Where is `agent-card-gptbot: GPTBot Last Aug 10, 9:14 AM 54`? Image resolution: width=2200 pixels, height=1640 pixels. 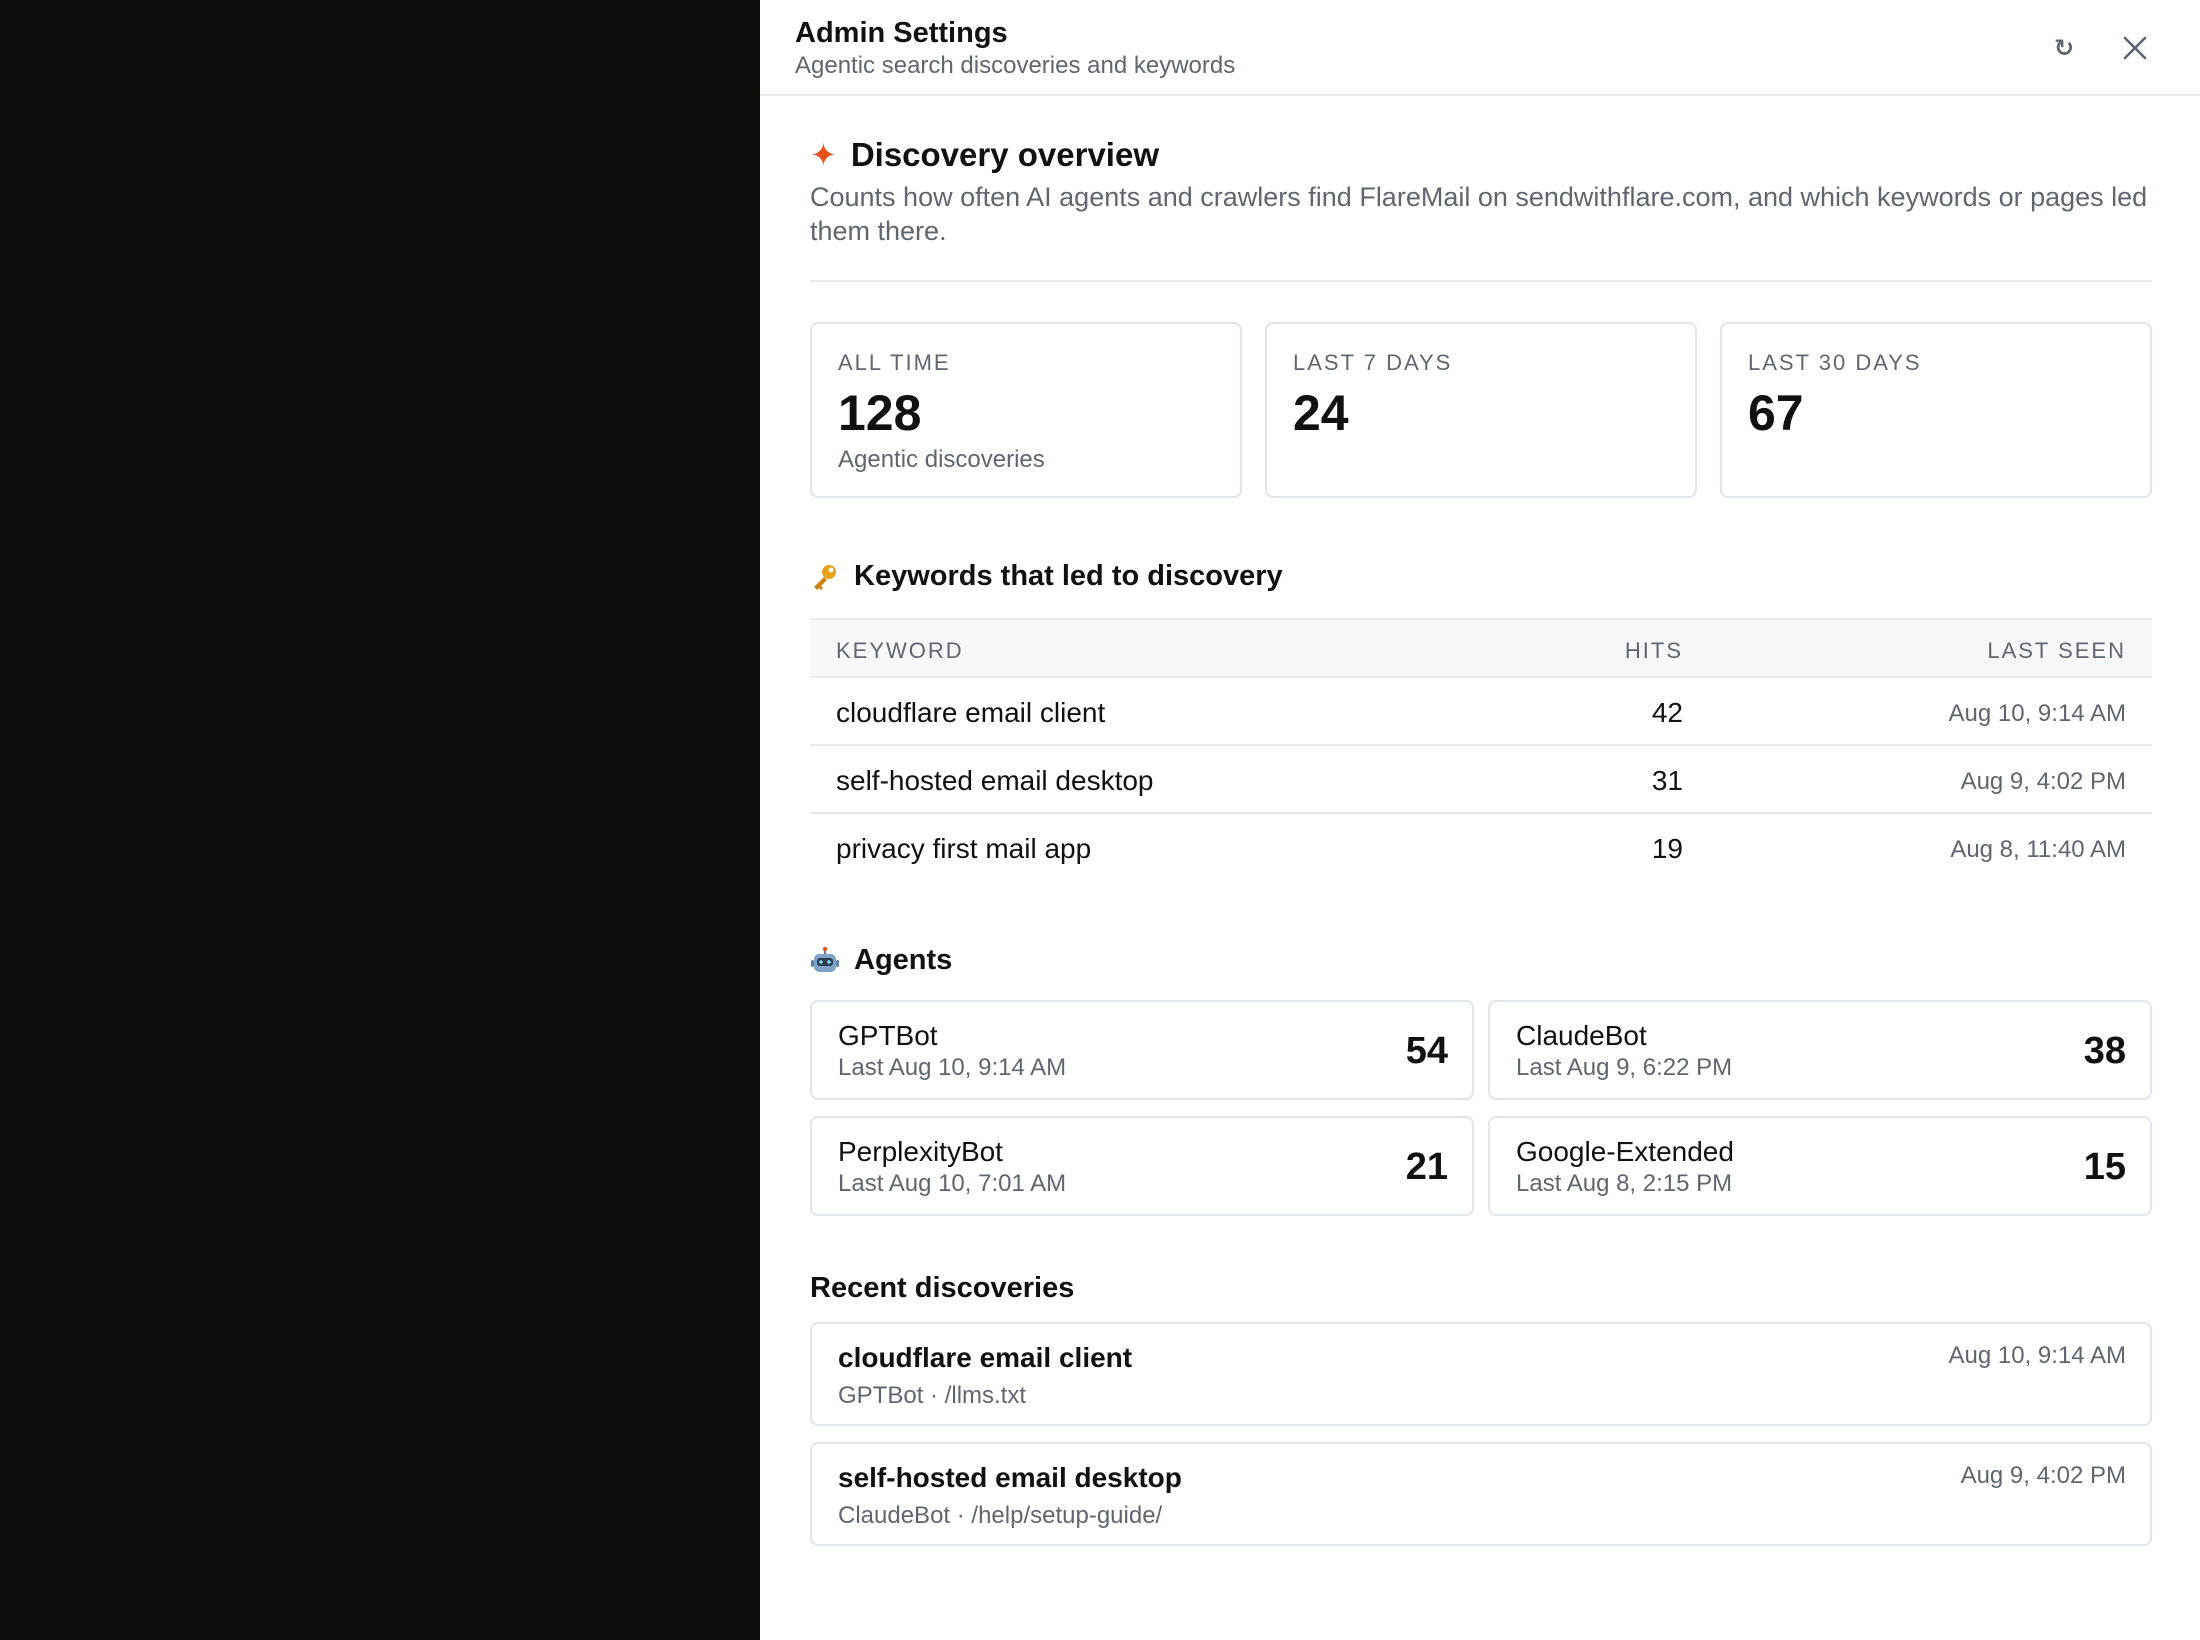 agent-card-gptbot: GPTBot Last Aug 10, 9:14 AM 54 is located at coordinates (1142, 1050).